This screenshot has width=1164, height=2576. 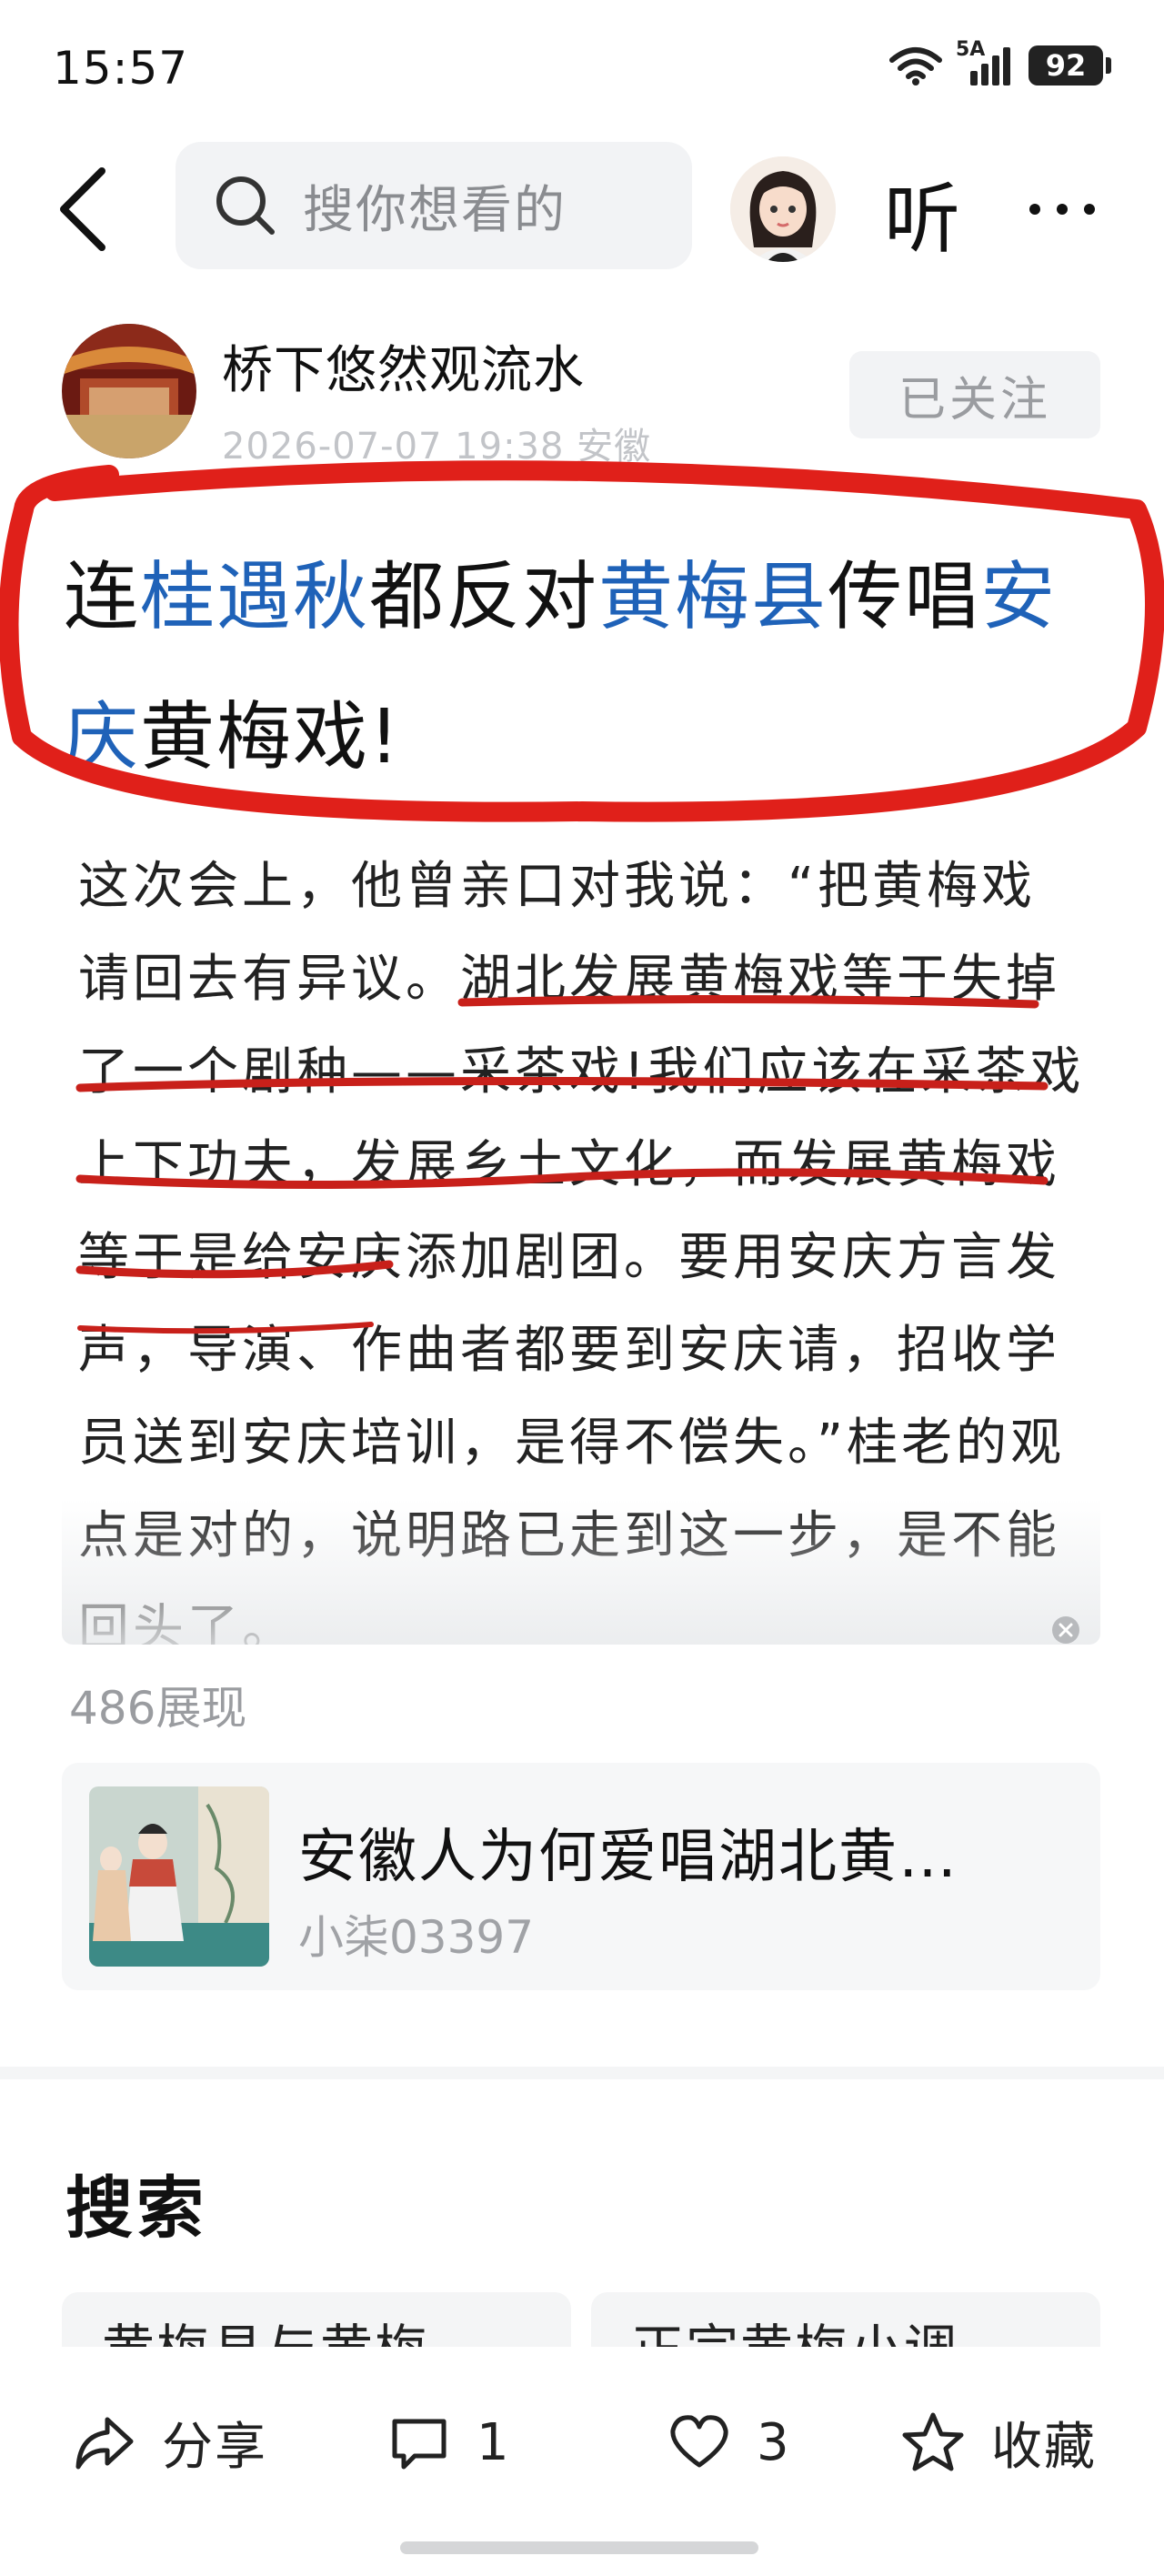 I want to click on related-article-author: 小柒03397, so click(x=417, y=1937).